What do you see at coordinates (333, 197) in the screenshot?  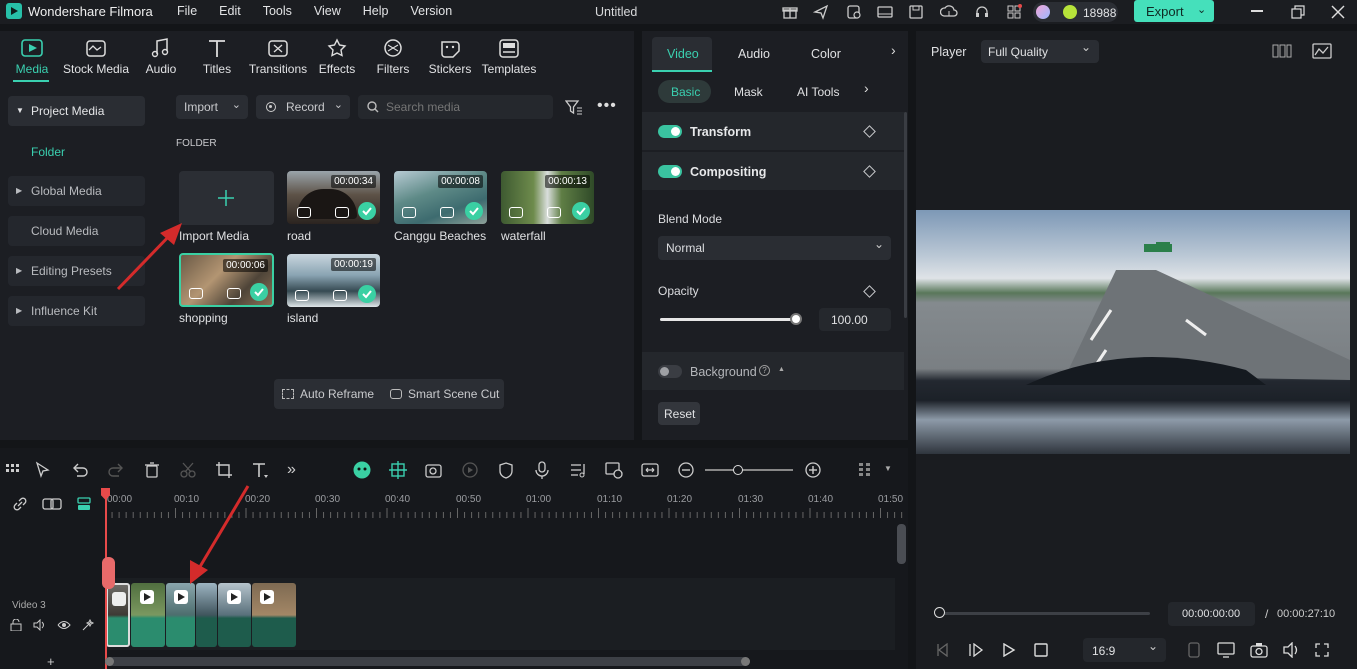 I see `media-clip-road: 00:00:34` at bounding box center [333, 197].